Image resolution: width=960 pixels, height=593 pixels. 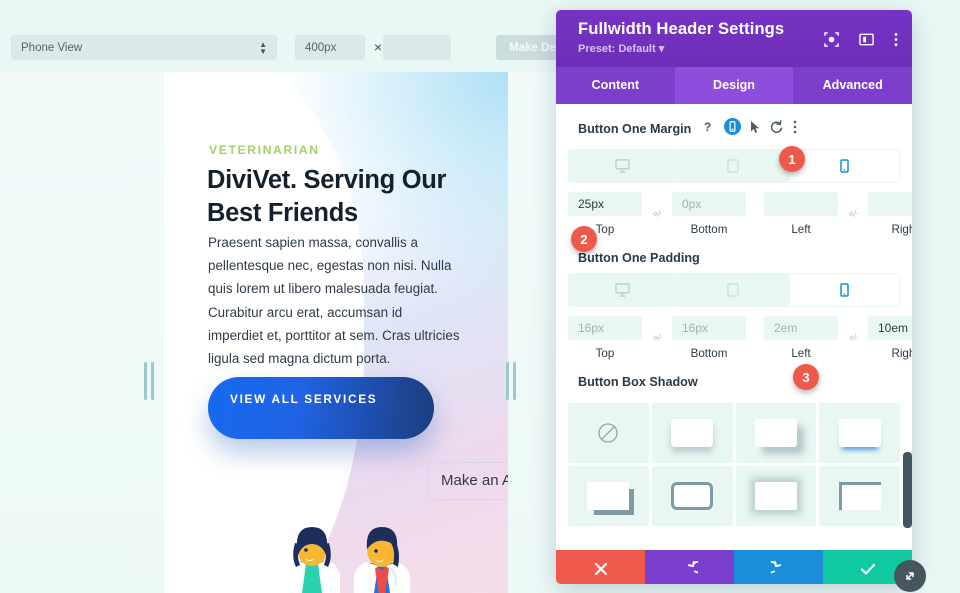 I want to click on preview-button-one: VIEW ALL SERVICES, so click(x=321, y=408).